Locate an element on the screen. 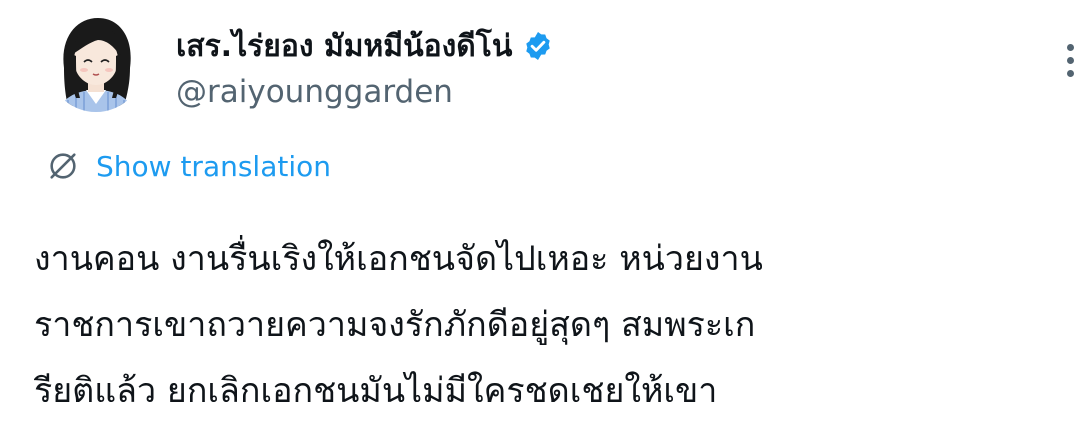 Image resolution: width=1080 pixels, height=436 pixels. show-translation-label: Show translation is located at coordinates (214, 166).